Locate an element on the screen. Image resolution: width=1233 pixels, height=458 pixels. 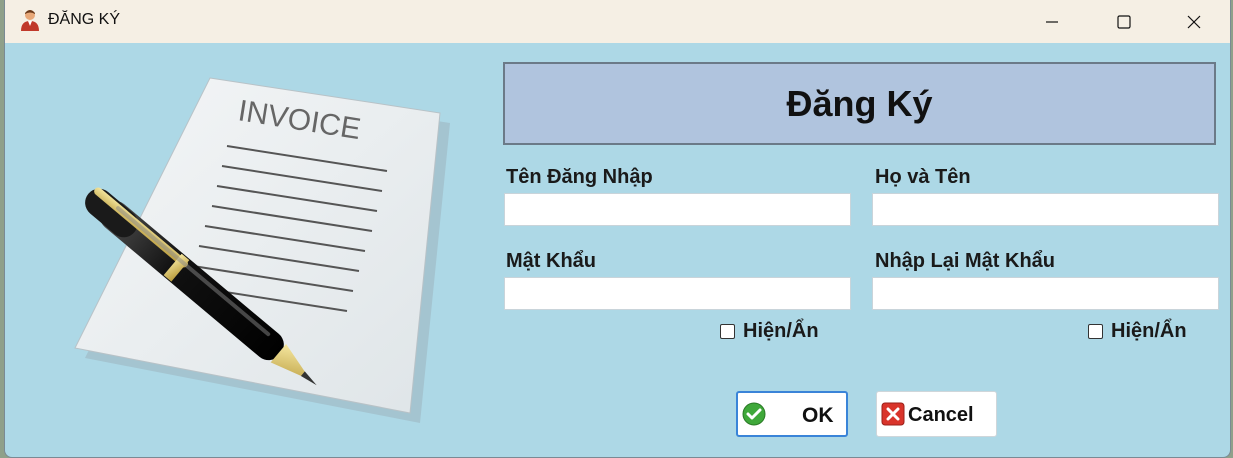
minimize-button is located at coordinates (1052, 21).